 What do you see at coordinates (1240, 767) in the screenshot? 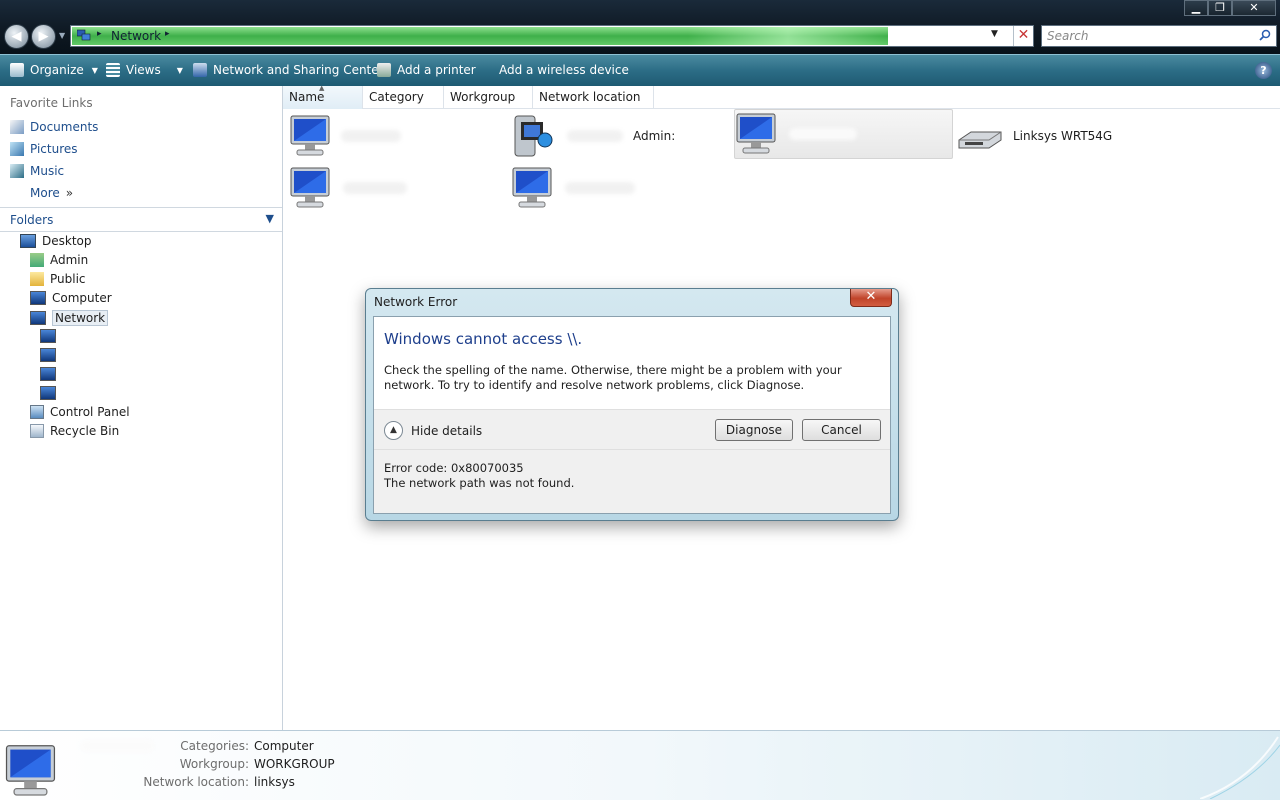
I see `decorative-swoosh` at bounding box center [1240, 767].